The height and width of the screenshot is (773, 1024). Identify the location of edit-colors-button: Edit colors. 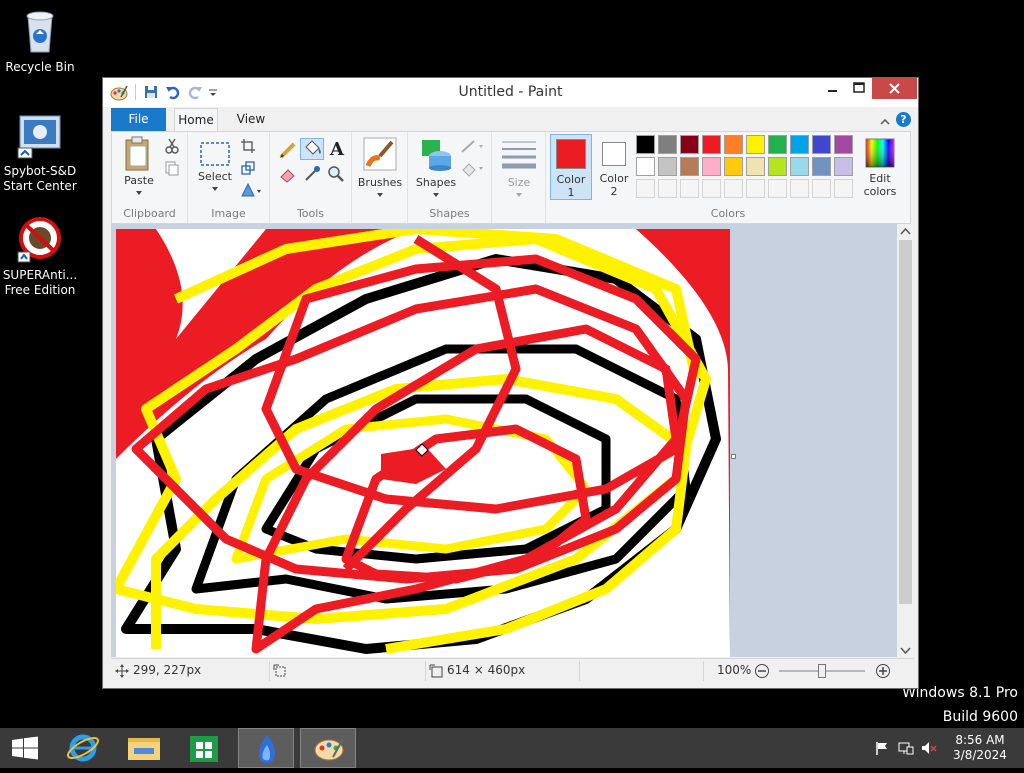
(880, 167).